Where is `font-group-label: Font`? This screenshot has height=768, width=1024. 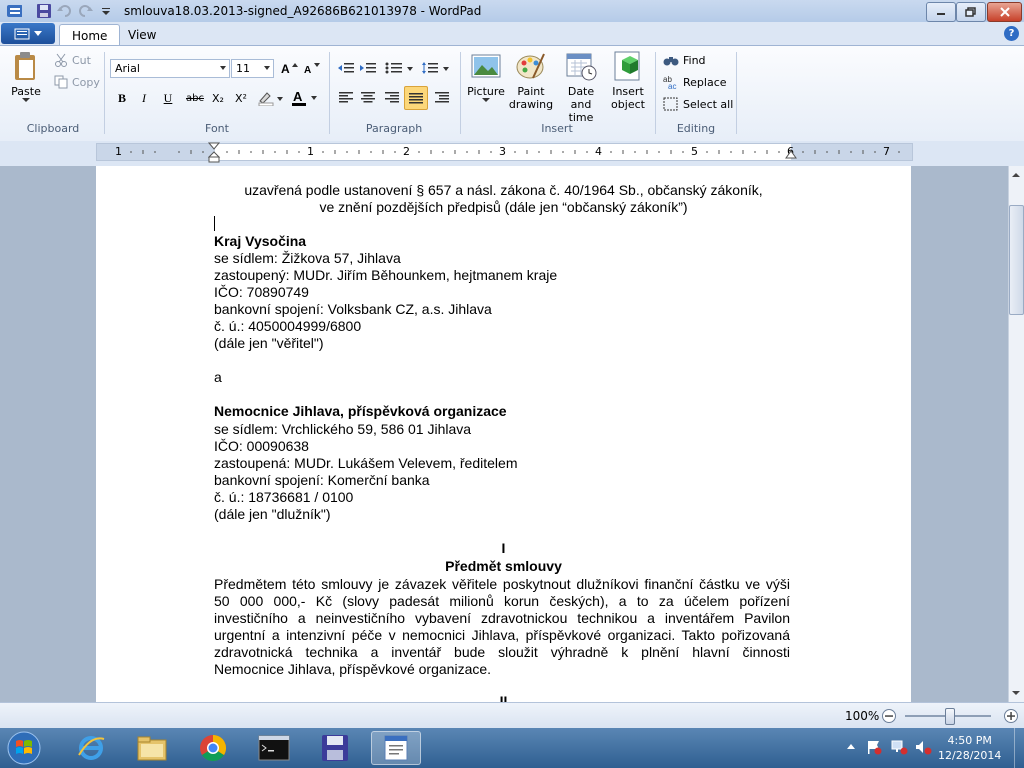 font-group-label: Font is located at coordinates (217, 128).